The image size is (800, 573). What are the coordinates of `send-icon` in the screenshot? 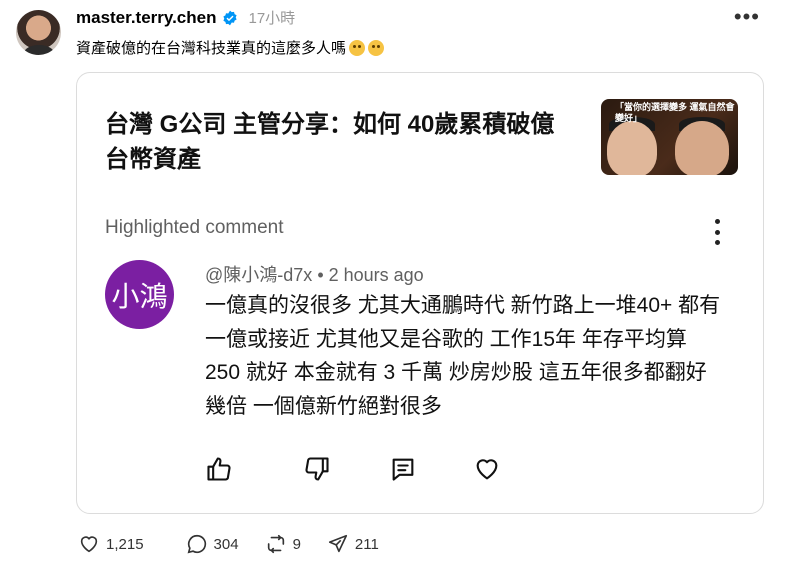 It's located at (337, 543).